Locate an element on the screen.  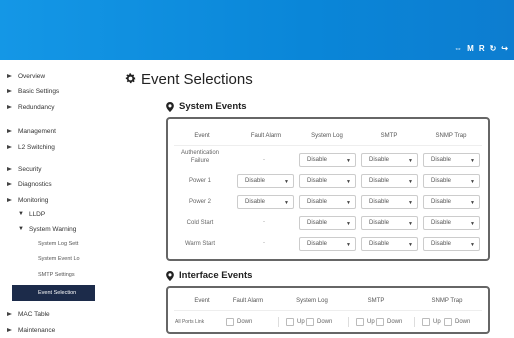
sidebar-item-smtp-settings: SMTP Settings is located at coordinates (47, 275).